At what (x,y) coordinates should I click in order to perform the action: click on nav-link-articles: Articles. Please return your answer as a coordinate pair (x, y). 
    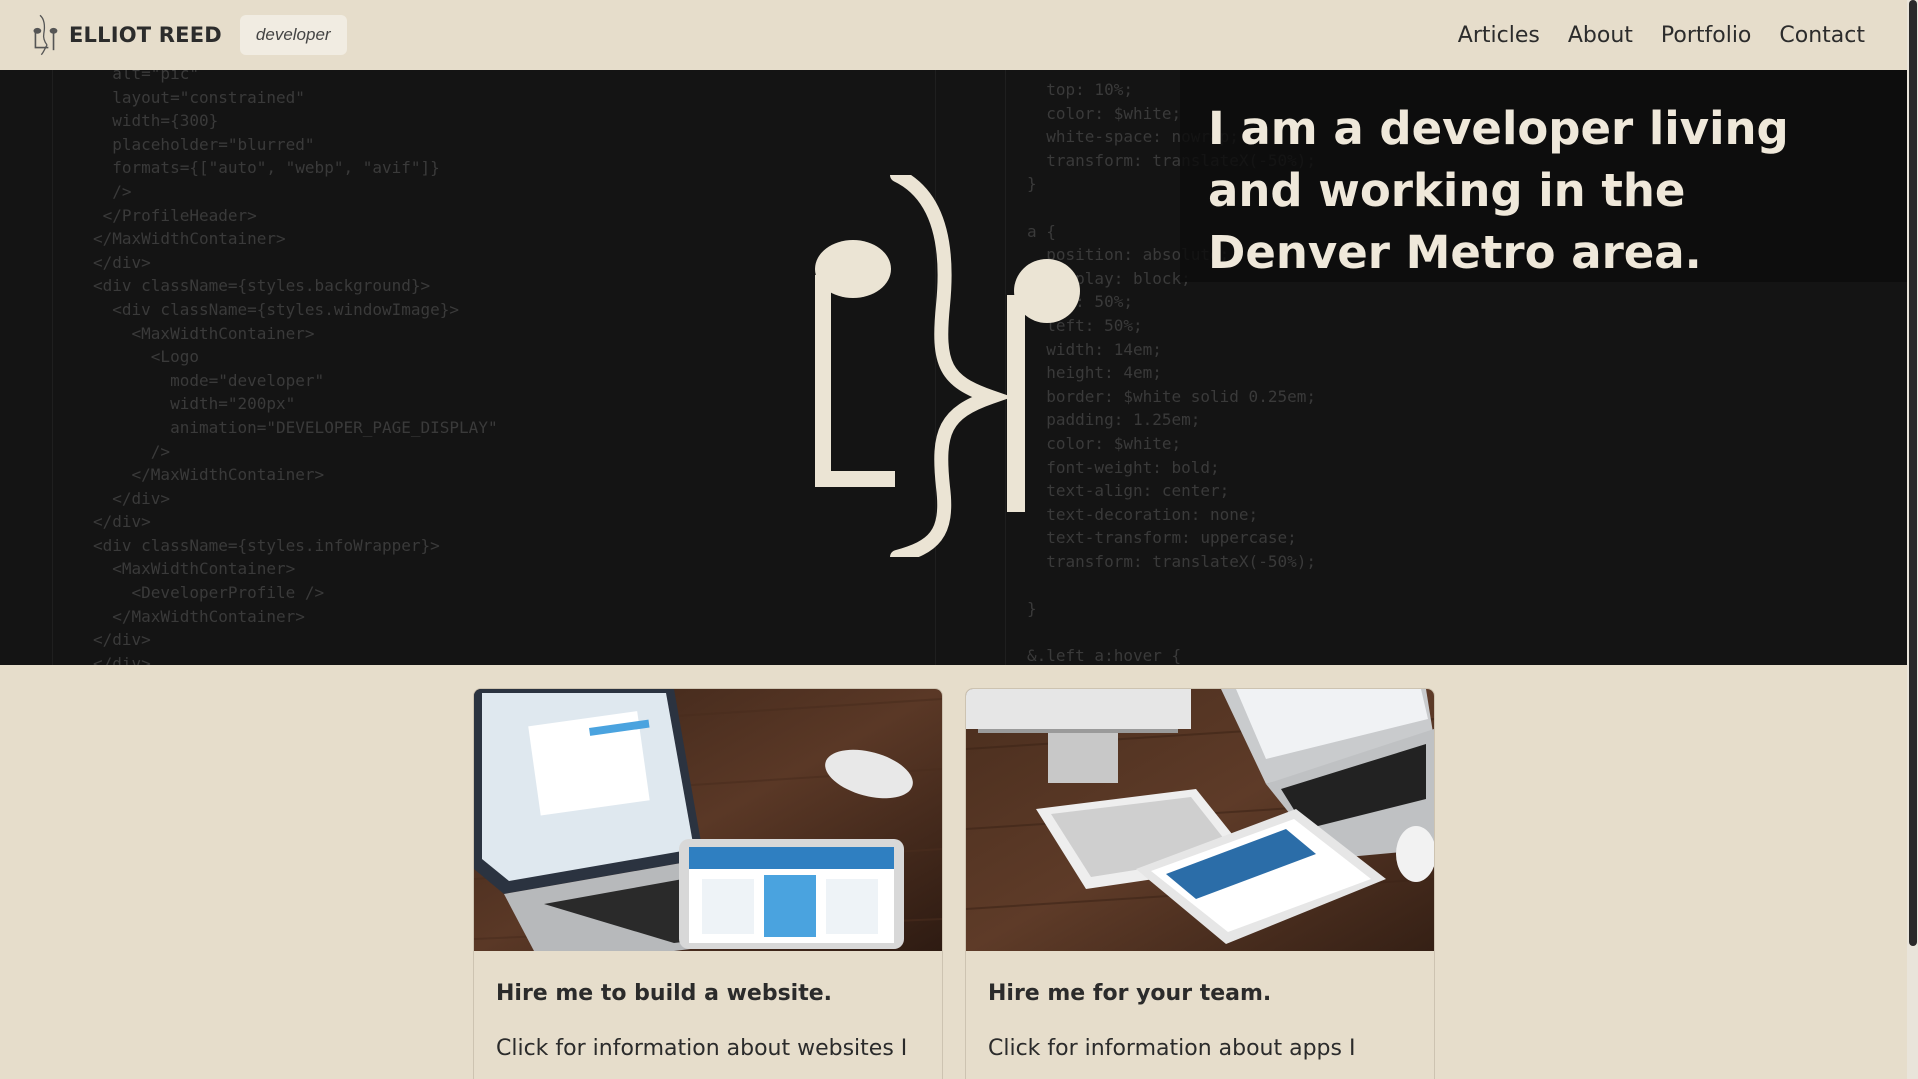
    Looking at the image, I should click on (1499, 35).